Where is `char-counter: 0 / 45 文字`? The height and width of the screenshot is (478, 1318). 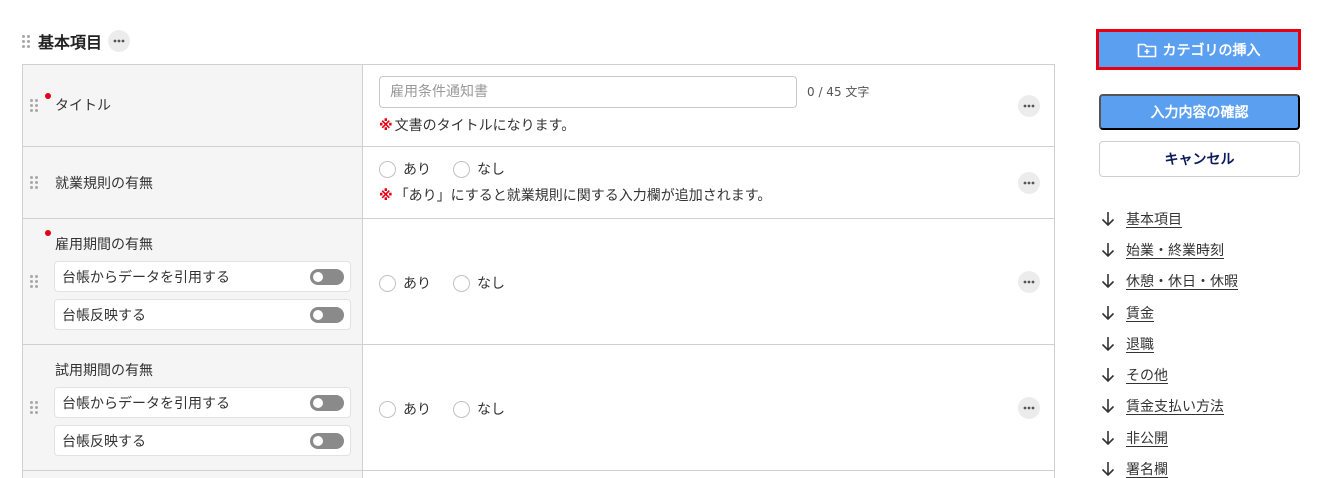 char-counter: 0 / 45 文字 is located at coordinates (838, 92).